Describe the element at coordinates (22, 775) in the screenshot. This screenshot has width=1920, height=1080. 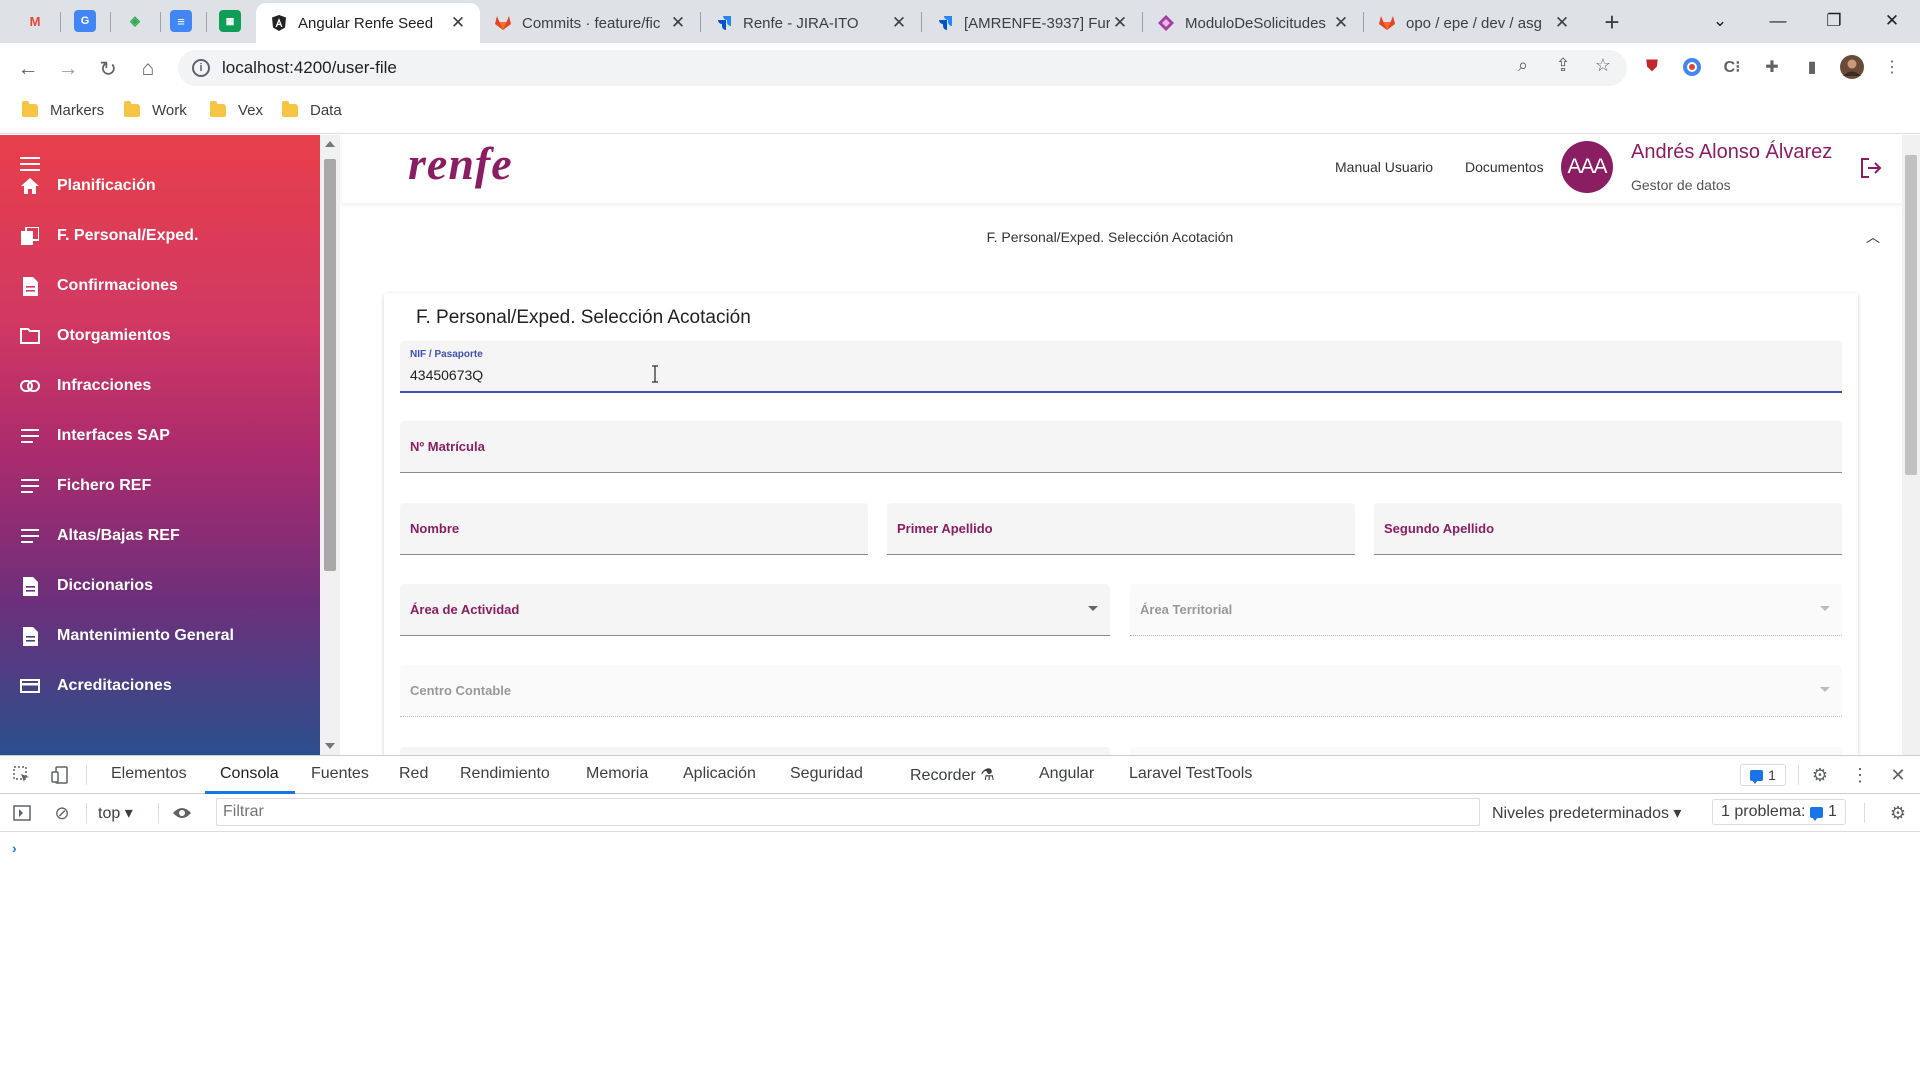
I see `inspect-element-icon` at that location.